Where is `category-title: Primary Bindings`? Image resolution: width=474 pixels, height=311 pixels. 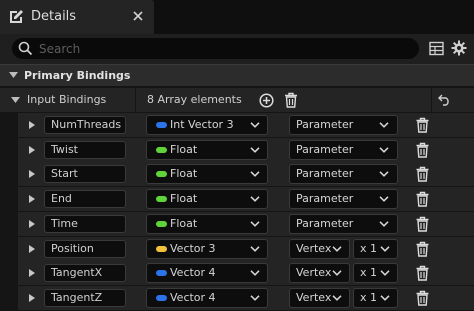 category-title: Primary Bindings is located at coordinates (77, 75).